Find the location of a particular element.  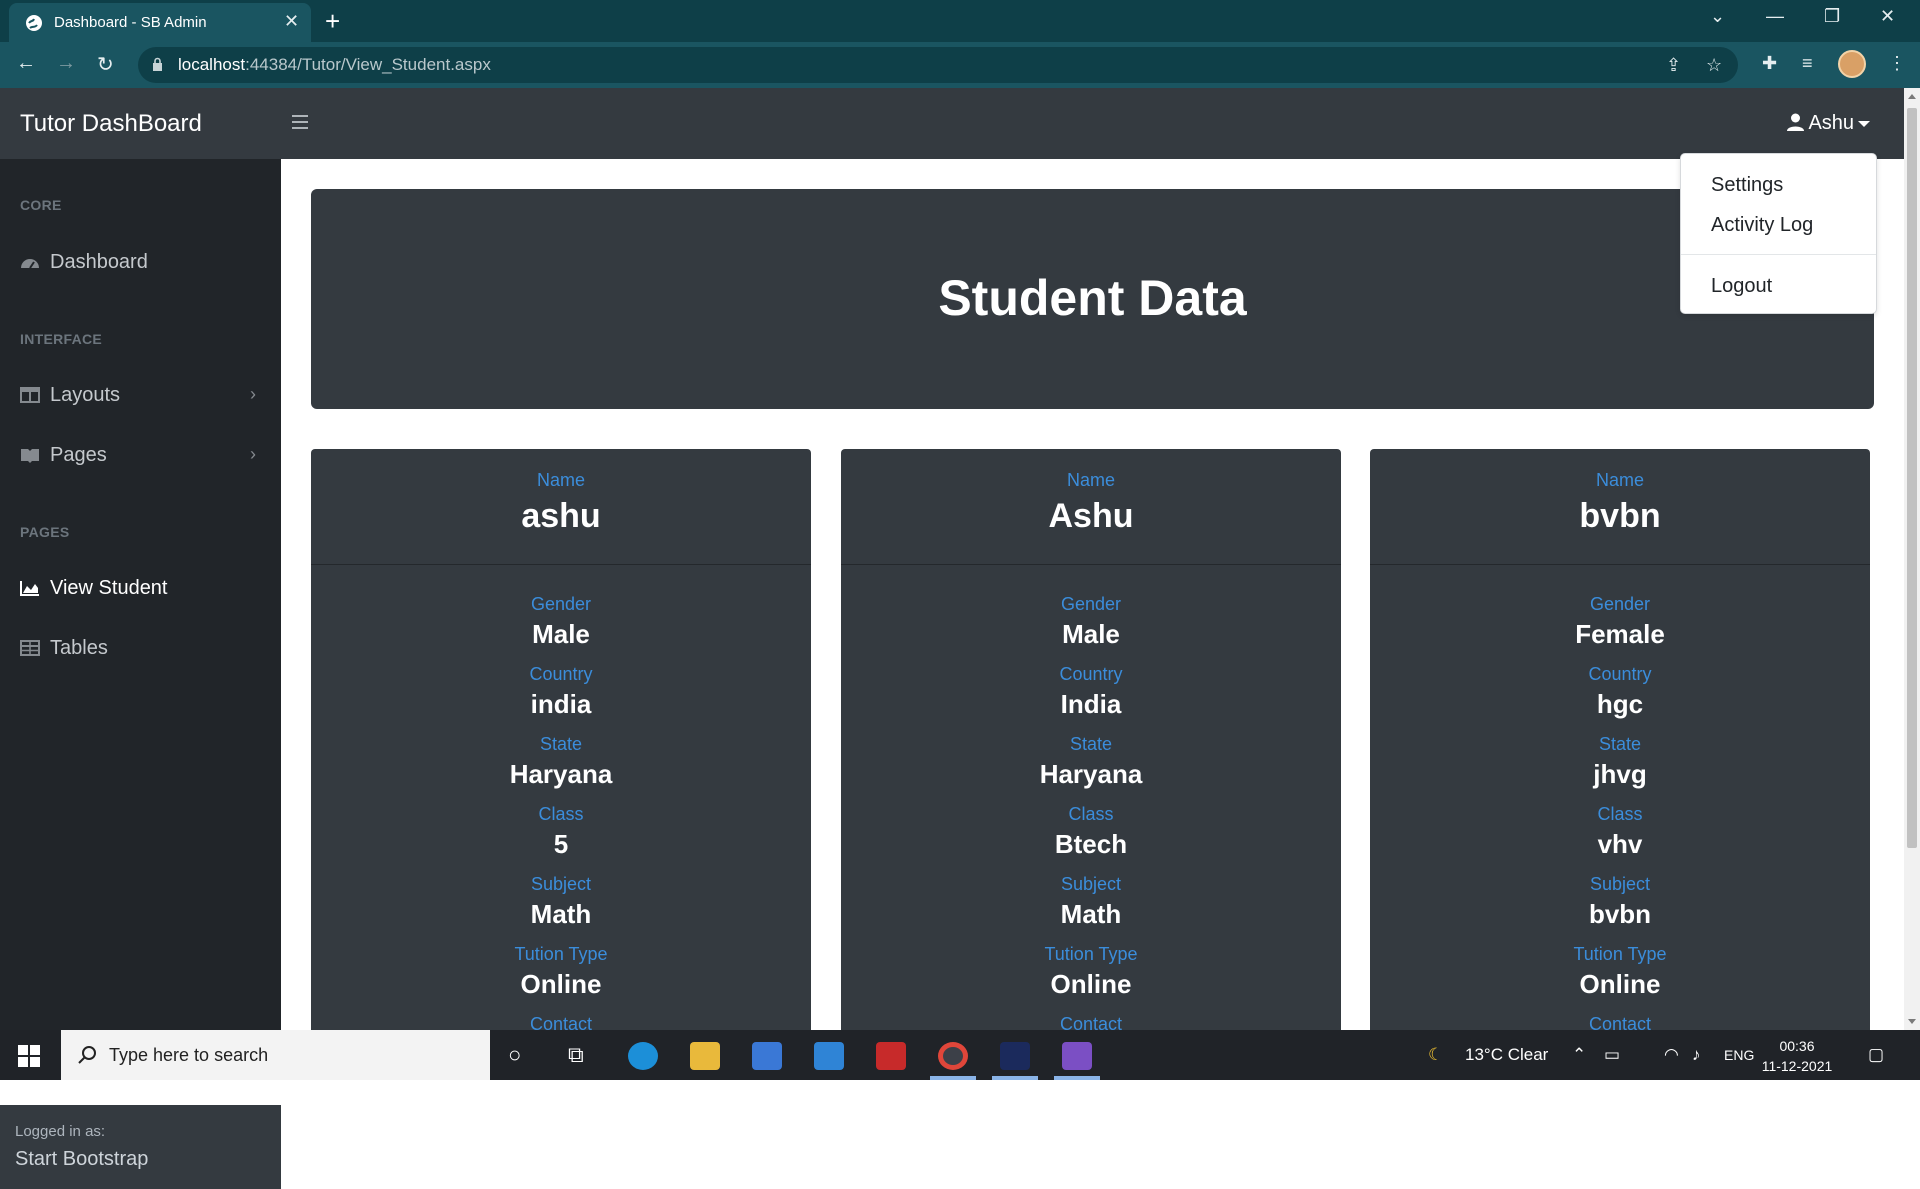

student-name: Ashu is located at coordinates (1091, 516).